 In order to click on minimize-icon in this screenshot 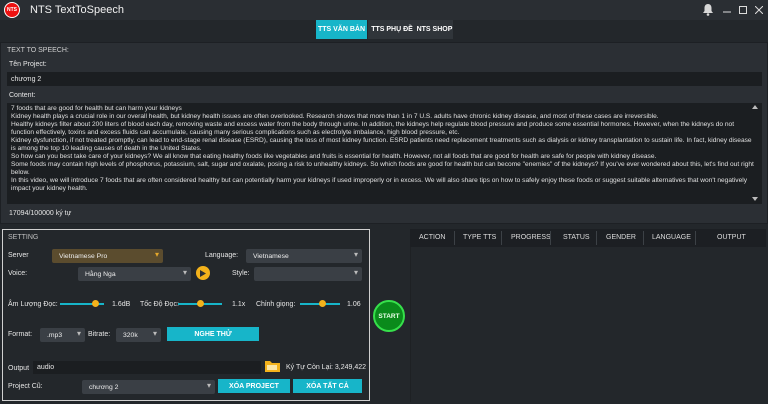, I will do `click(727, 10)`.